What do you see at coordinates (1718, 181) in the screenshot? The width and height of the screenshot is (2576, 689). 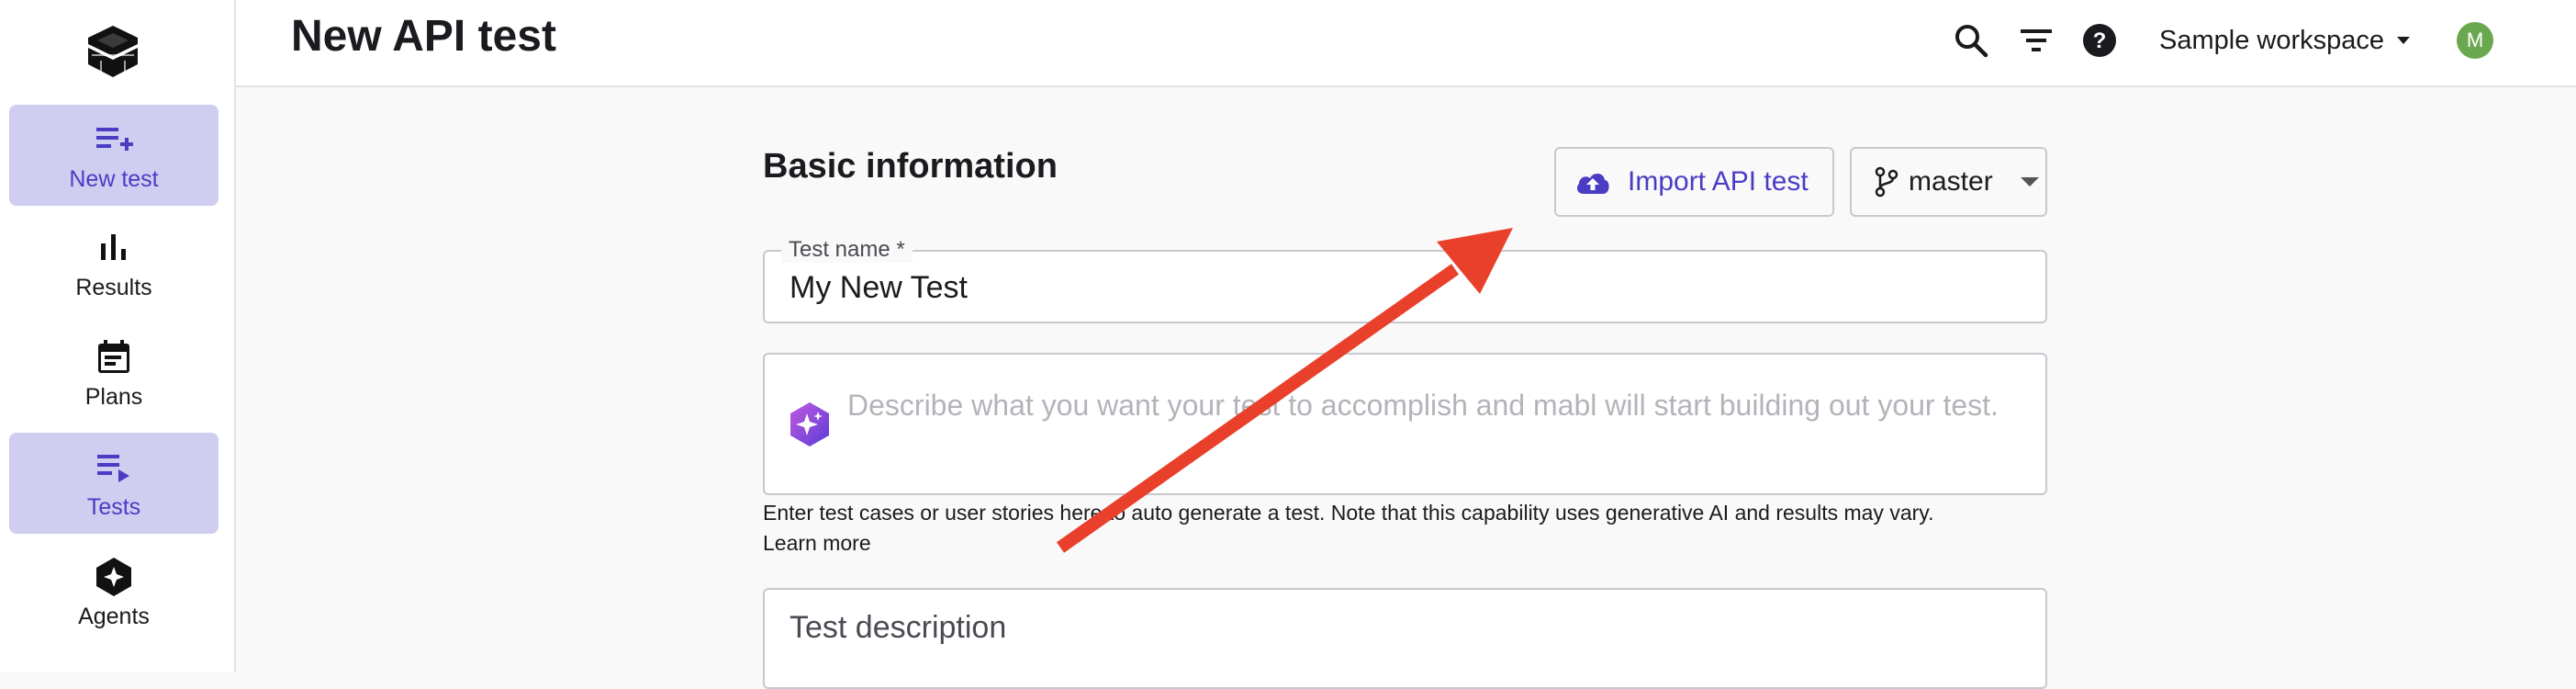 I see `import-api-test-label: Import API test` at bounding box center [1718, 181].